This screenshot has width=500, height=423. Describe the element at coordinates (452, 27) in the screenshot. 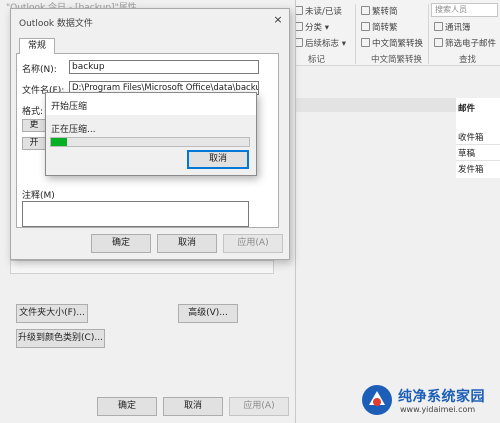

I see `address-book-button: 通讯簿` at that location.